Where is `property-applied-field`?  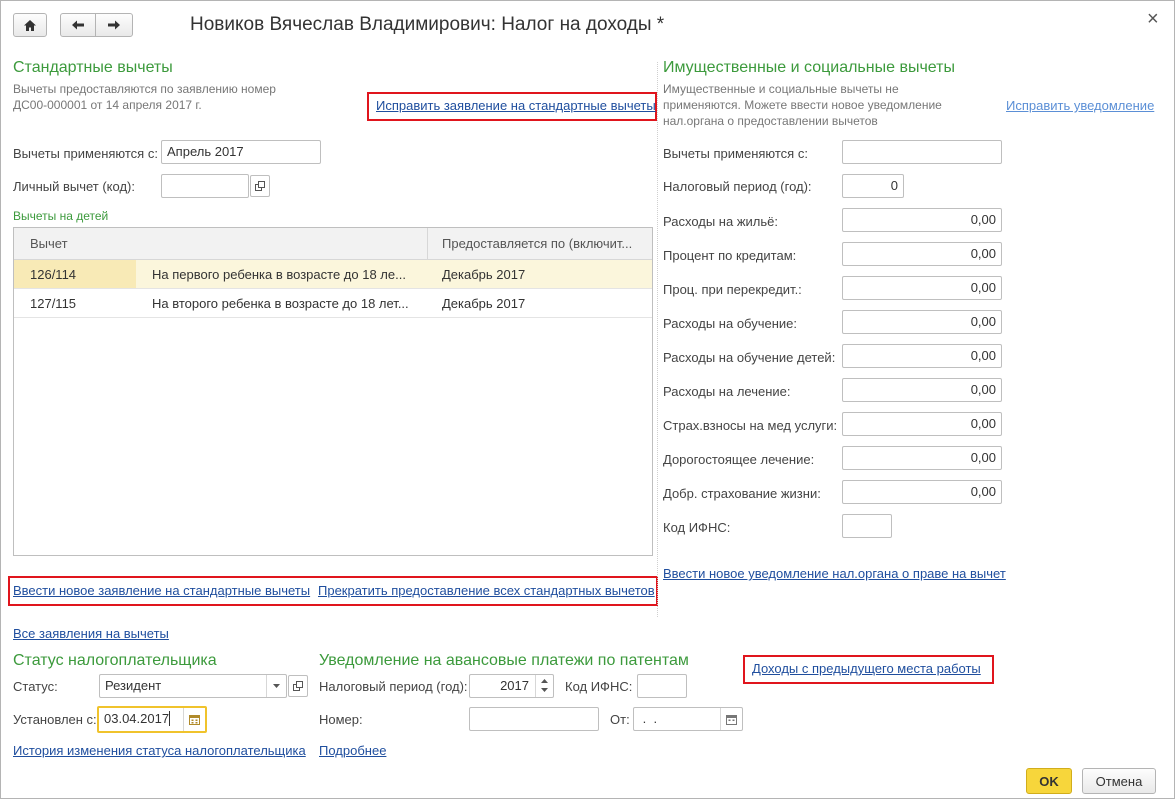 property-applied-field is located at coordinates (922, 152).